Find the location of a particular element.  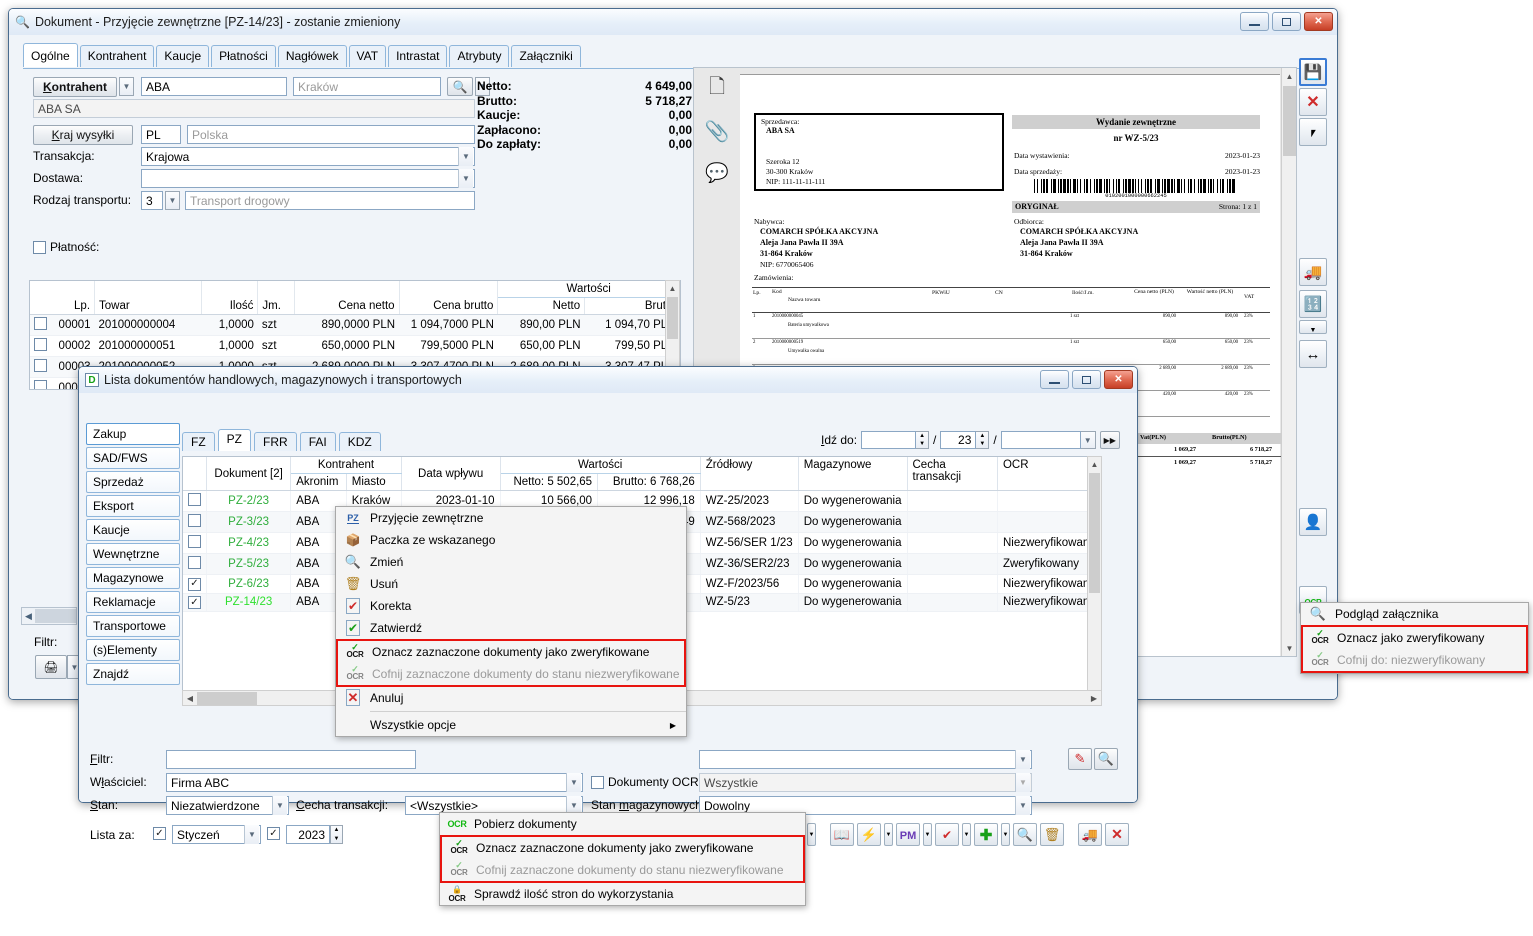

tab-nag-wek: Nagłówek is located at coordinates (312, 56).